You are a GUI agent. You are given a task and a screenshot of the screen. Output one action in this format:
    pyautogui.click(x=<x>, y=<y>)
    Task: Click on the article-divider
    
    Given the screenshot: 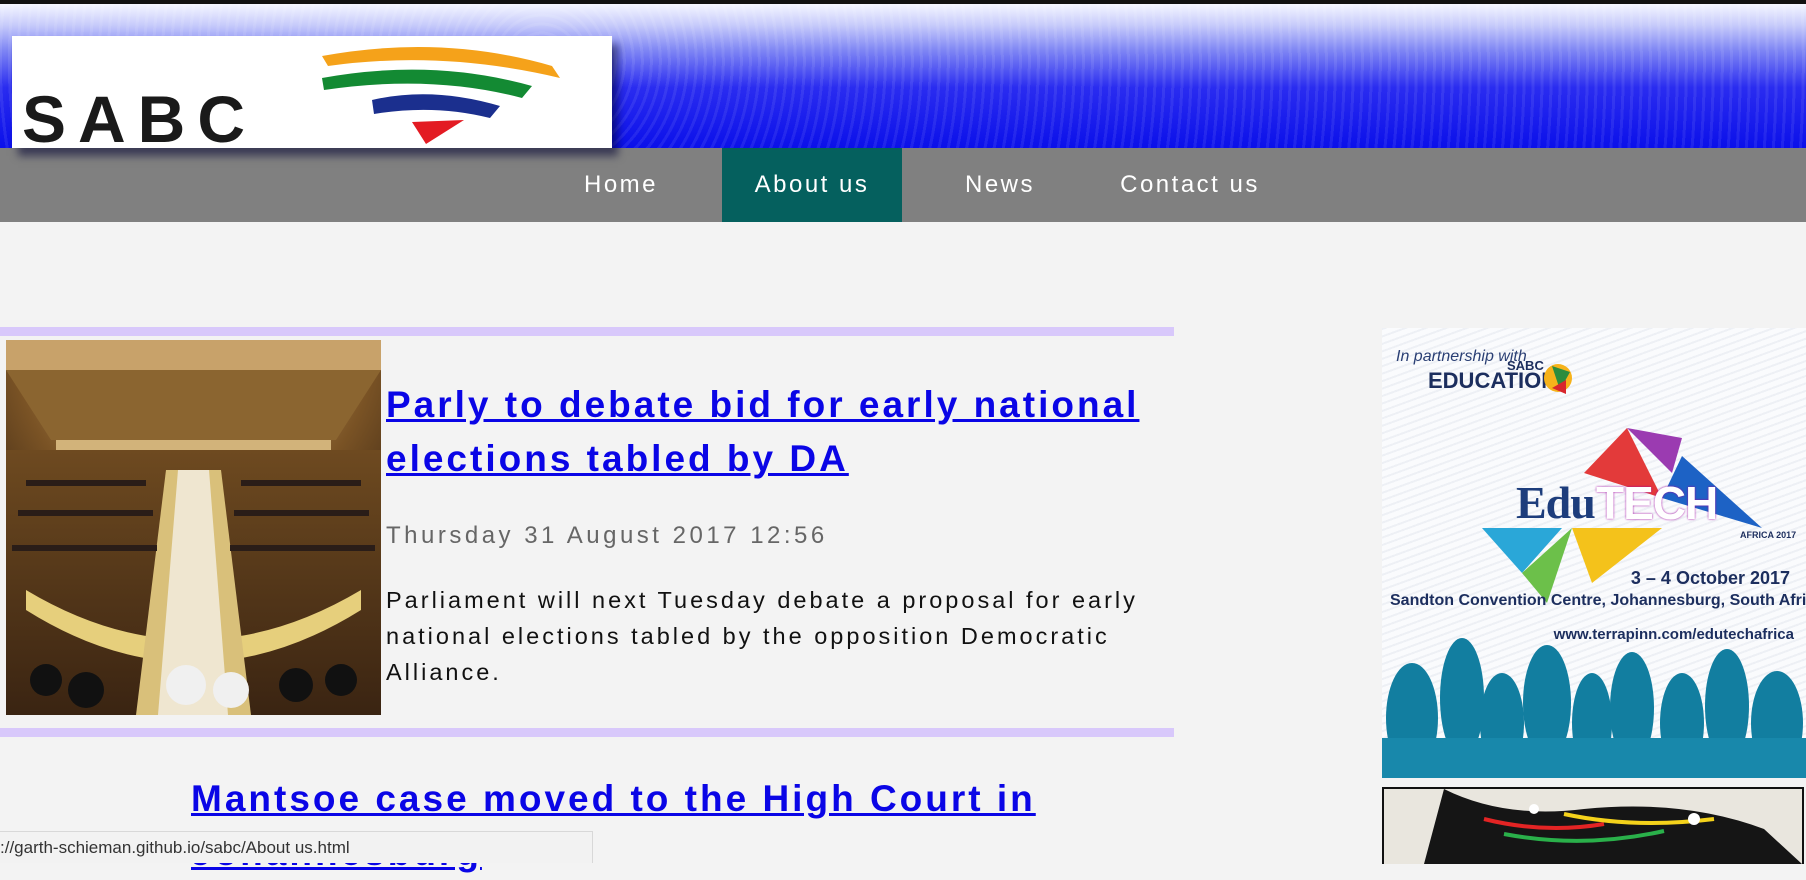 What is the action you would take?
    pyautogui.click(x=587, y=331)
    